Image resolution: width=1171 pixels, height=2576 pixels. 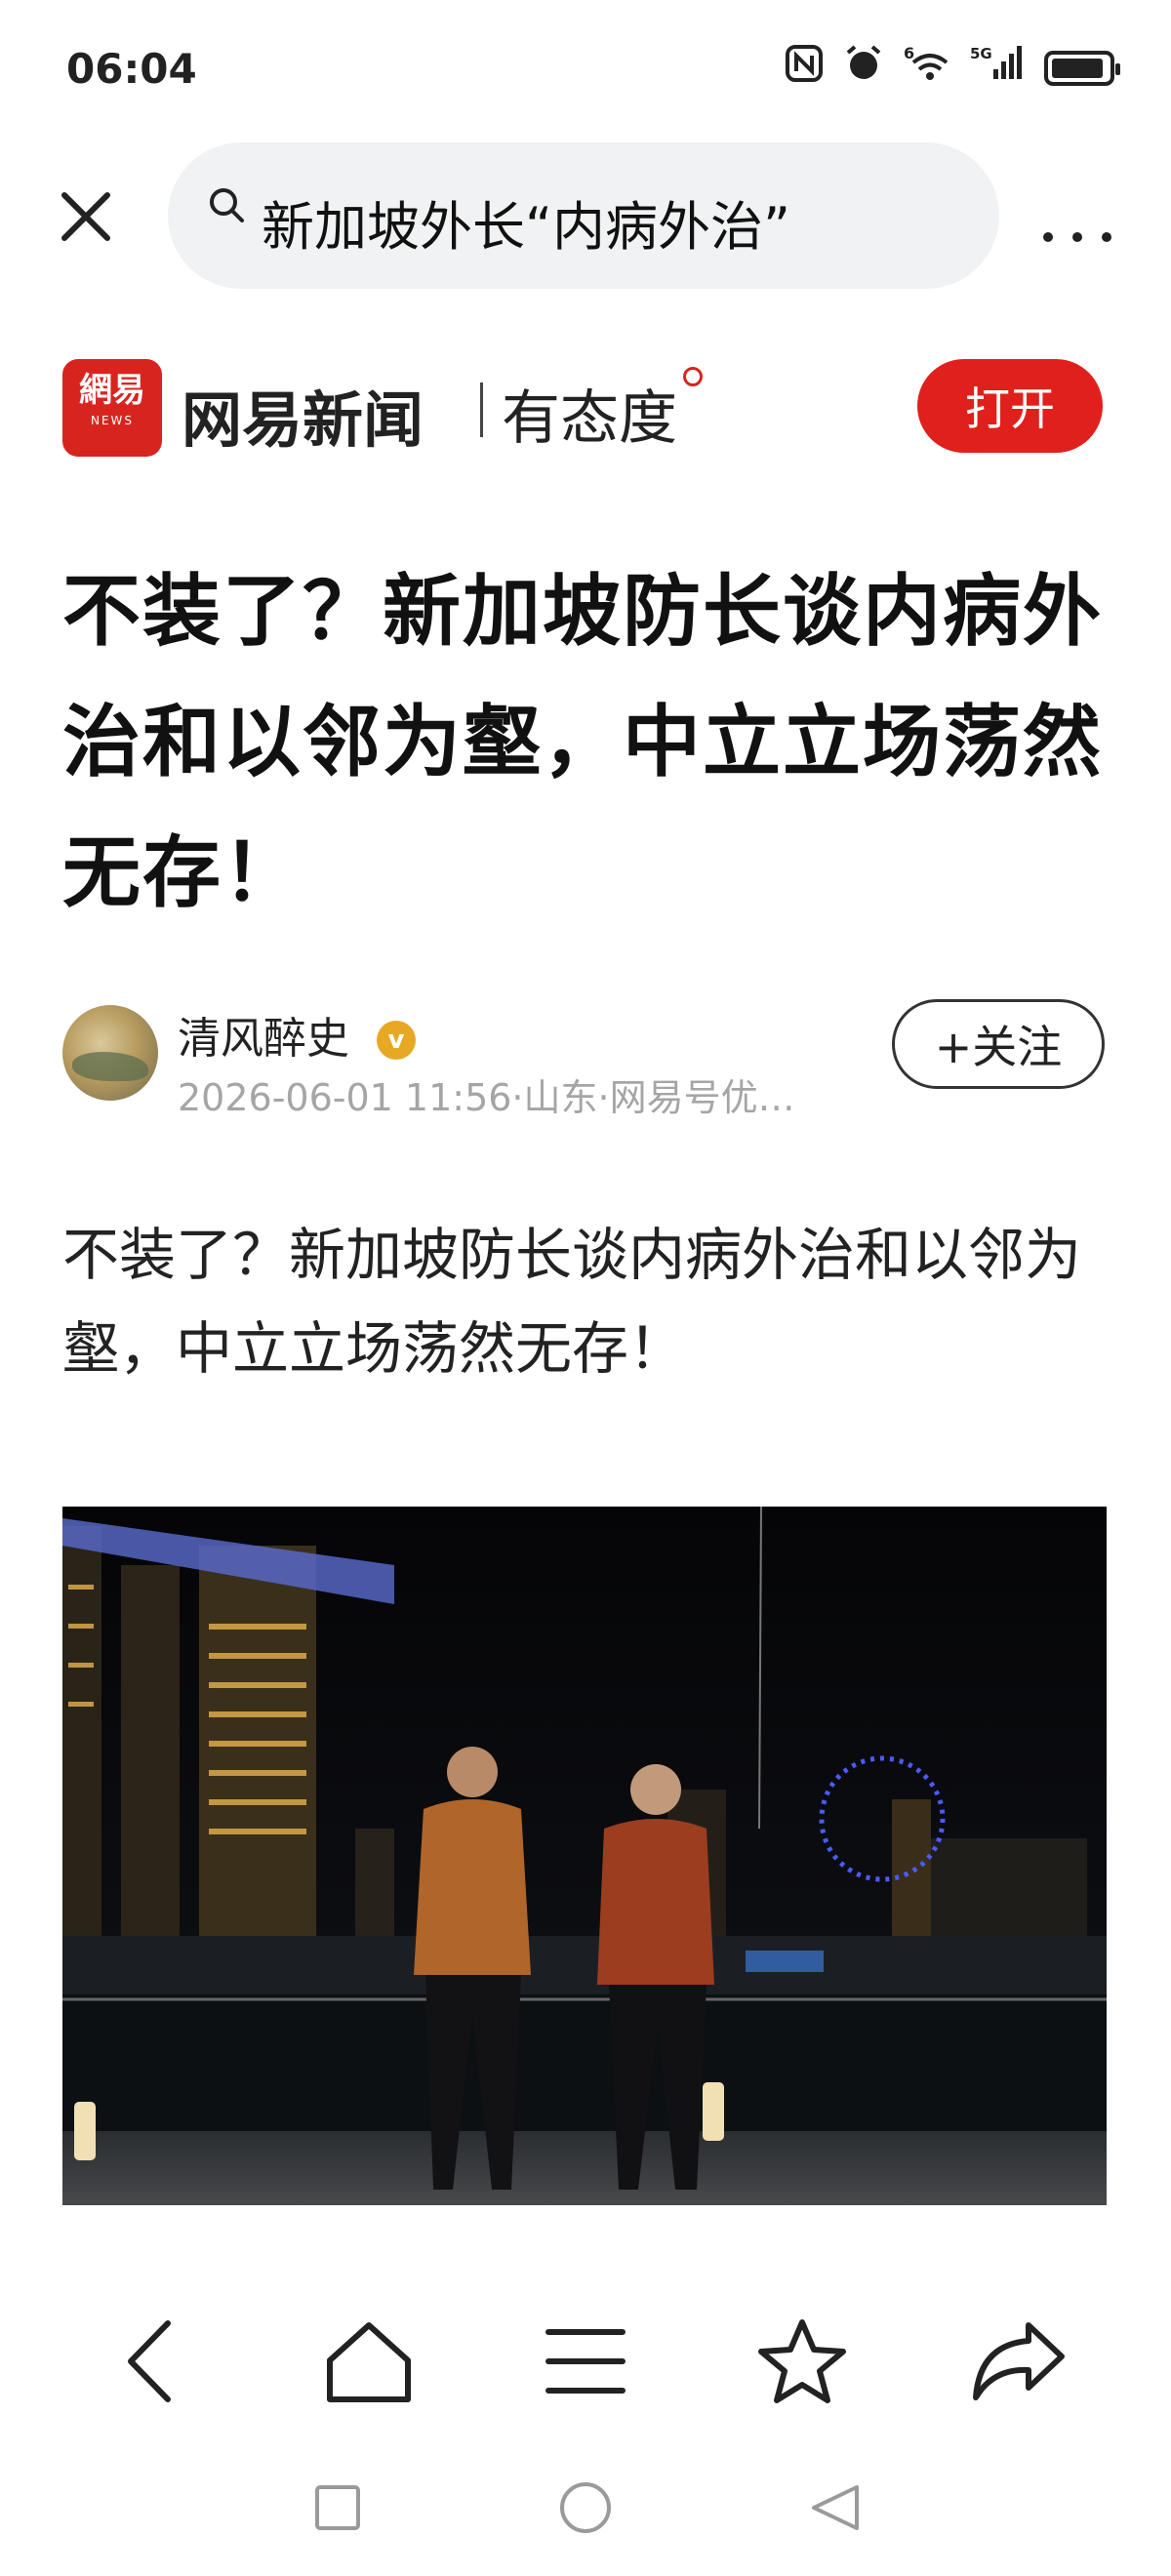 I want to click on follow-button: +关注, so click(x=998, y=1044).